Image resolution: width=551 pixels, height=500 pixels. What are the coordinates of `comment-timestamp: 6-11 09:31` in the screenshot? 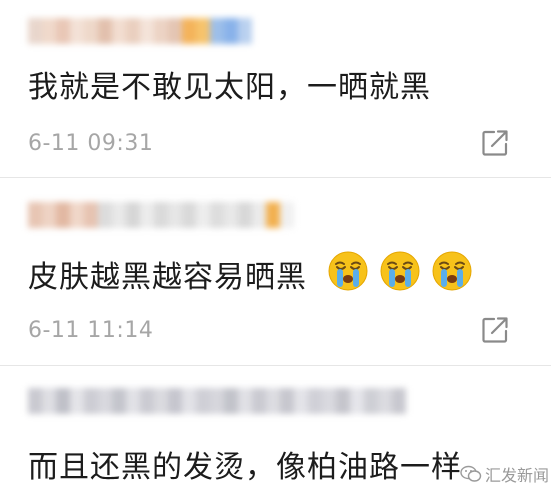 It's located at (91, 143).